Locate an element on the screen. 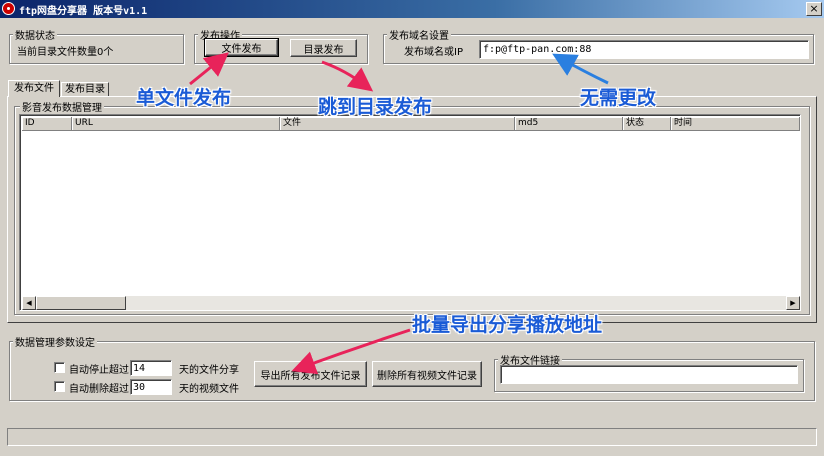  annotation-no-change: 无需更改 is located at coordinates (618, 98).